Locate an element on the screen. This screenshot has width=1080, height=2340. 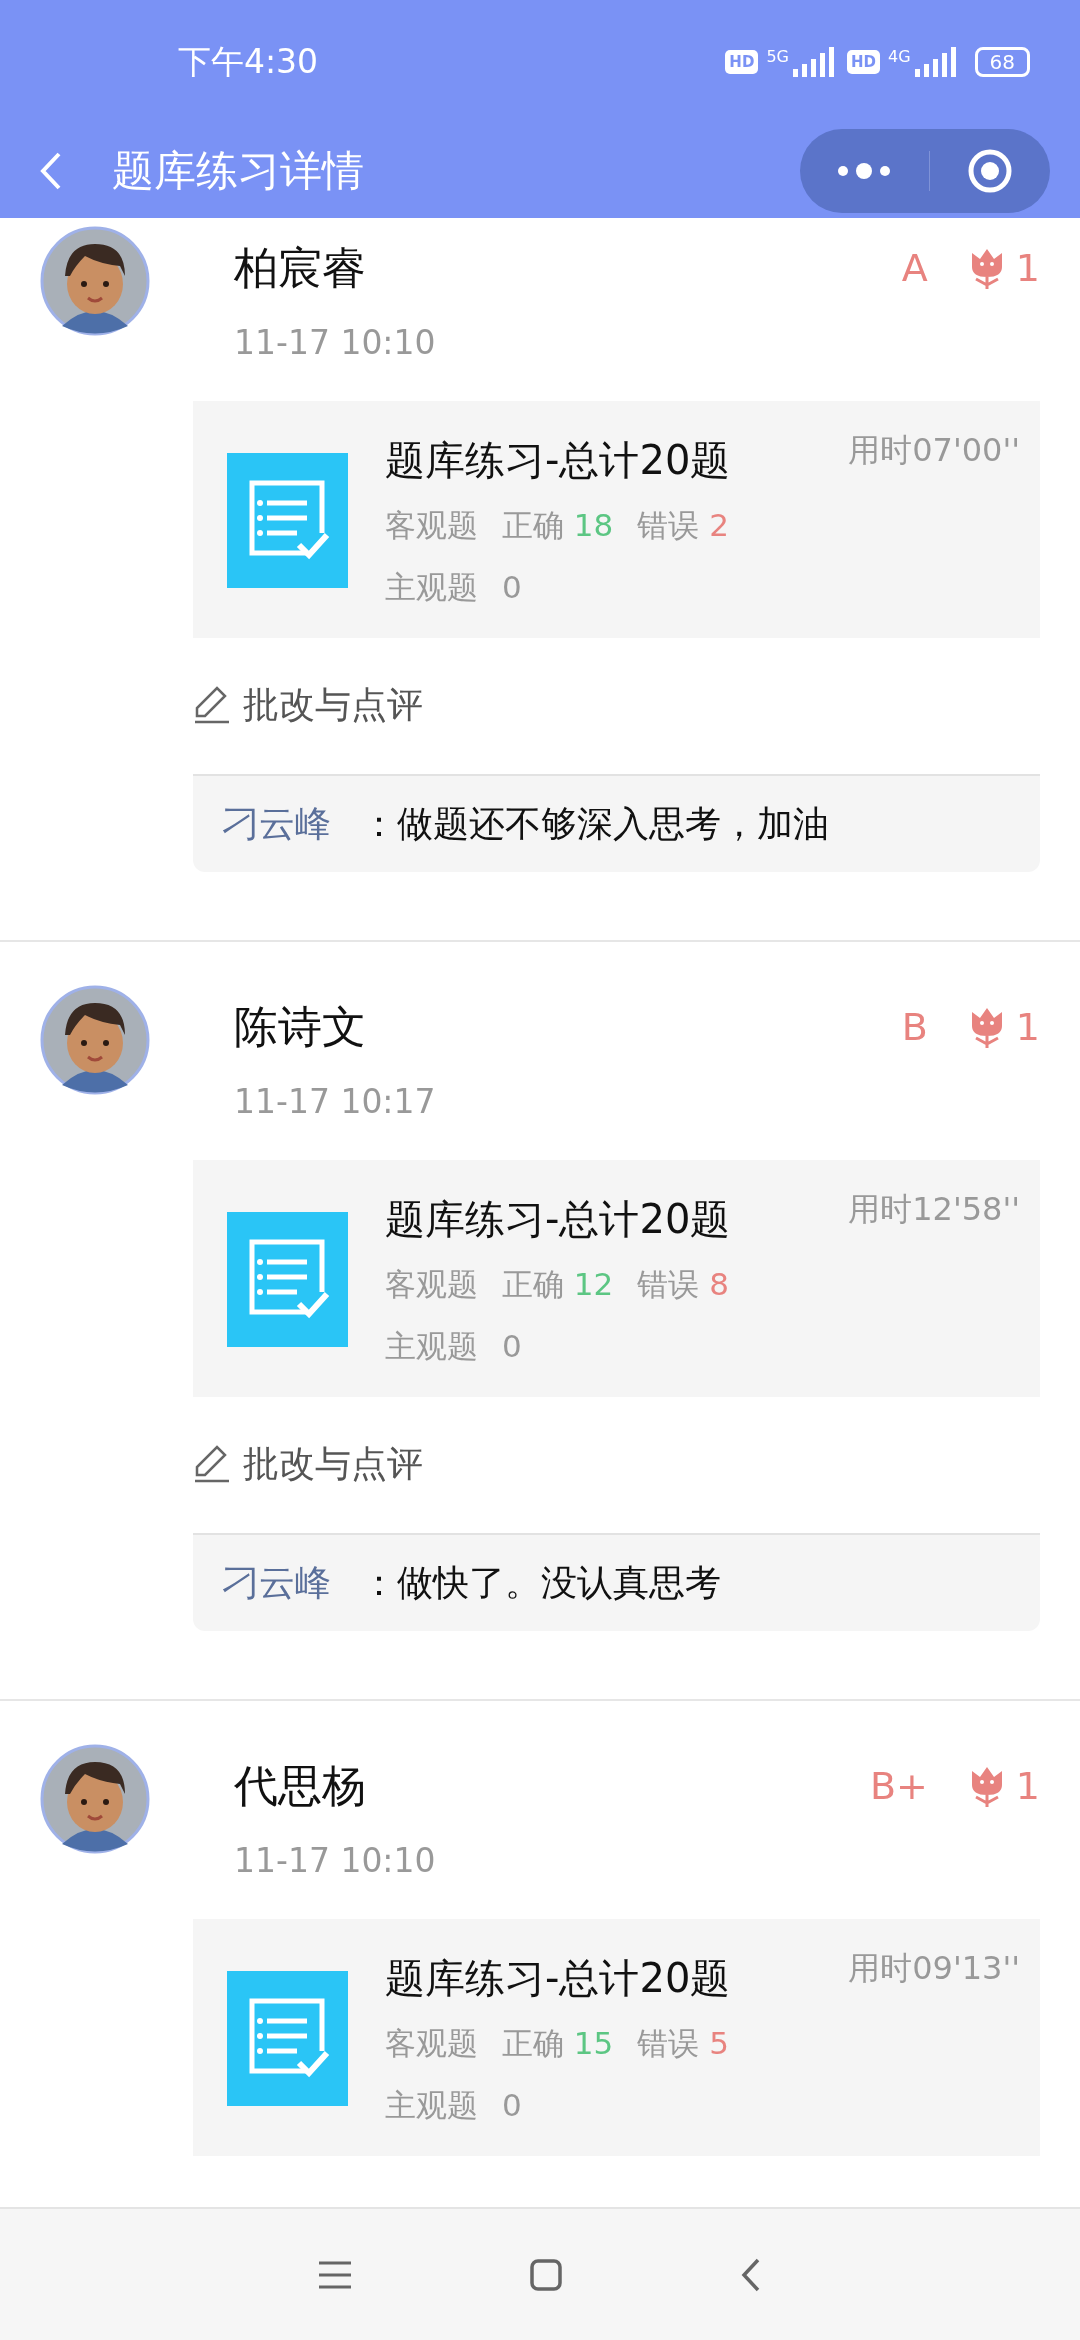
submit-time: 11-17 10:17 is located at coordinates (335, 1102).